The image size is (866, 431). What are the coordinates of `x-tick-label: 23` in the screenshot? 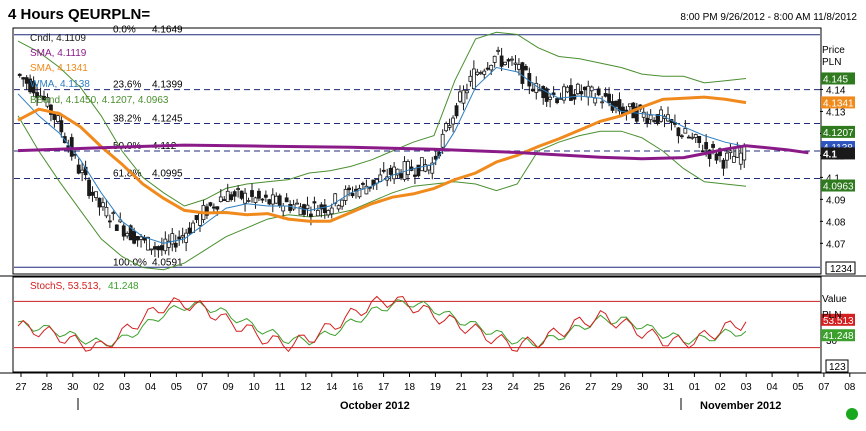 It's located at (488, 387).